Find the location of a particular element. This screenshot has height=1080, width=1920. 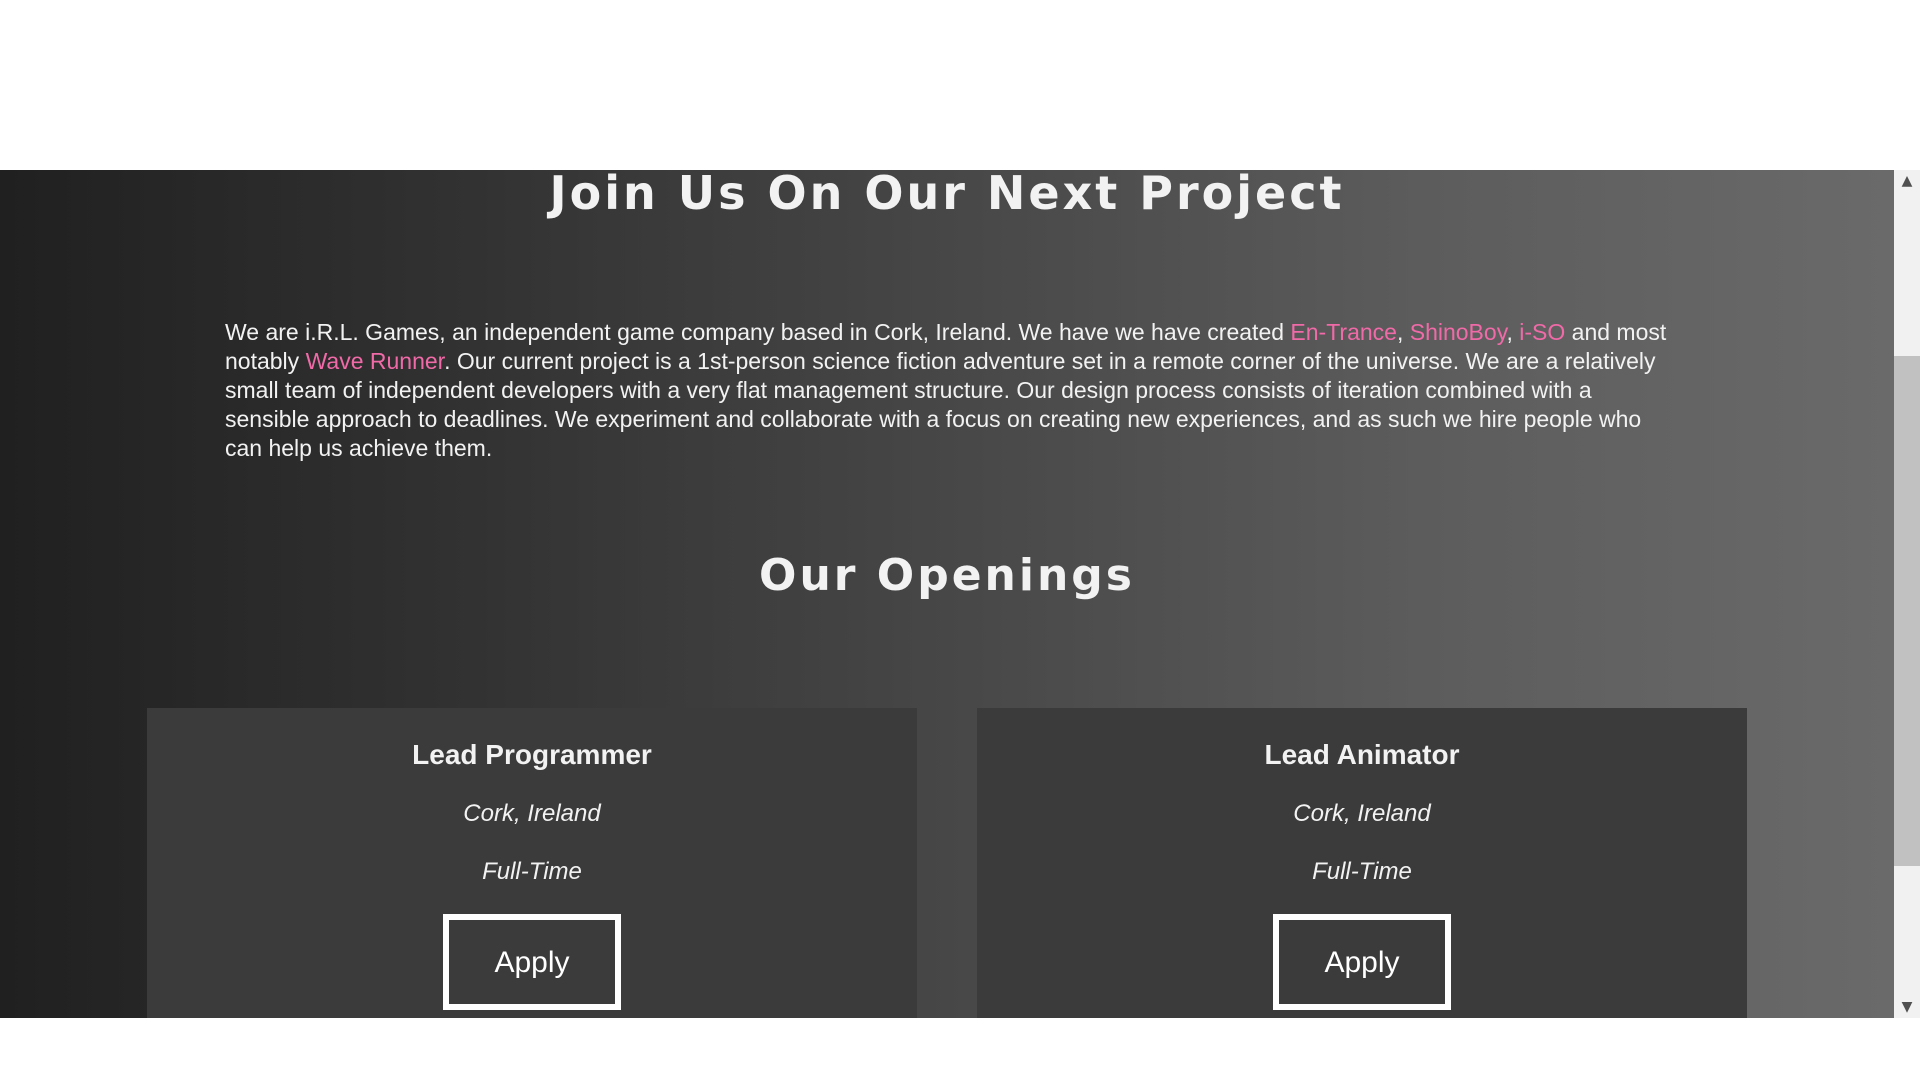

openings-heading: Our Openings is located at coordinates (947, 575).